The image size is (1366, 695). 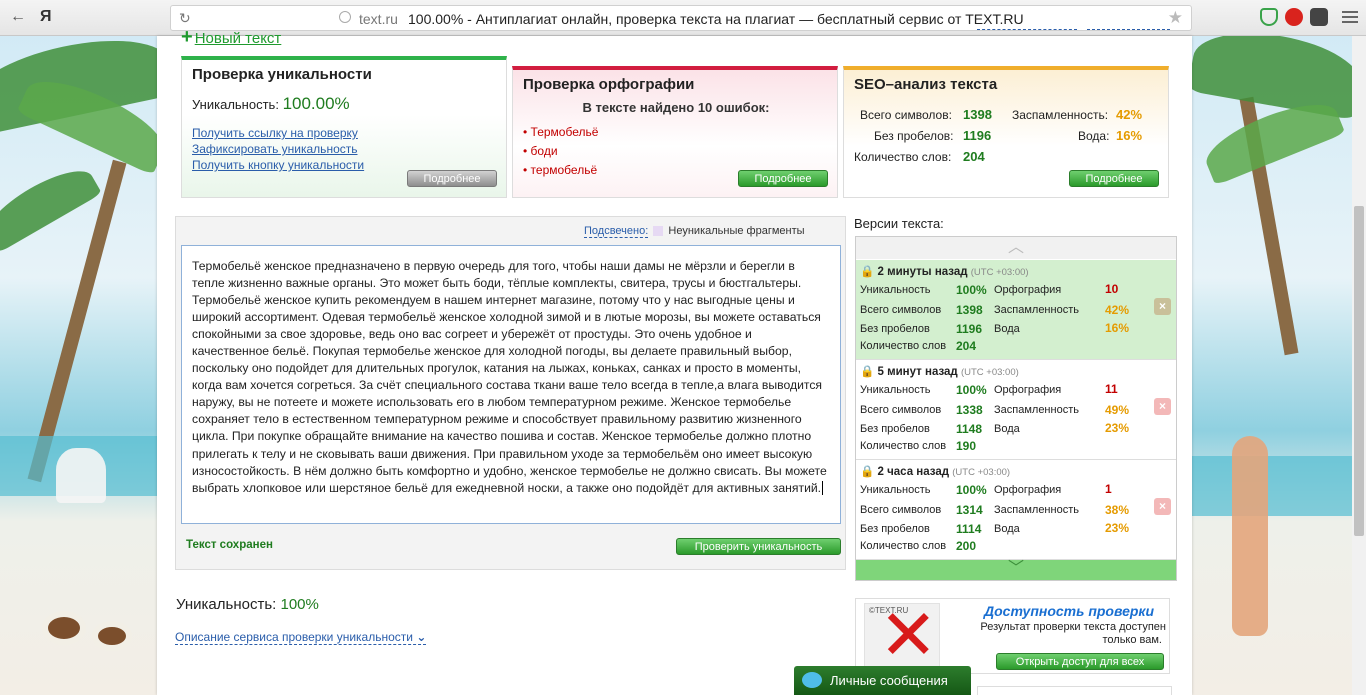 I want to click on browser-menu-icon, so click(x=1350, y=17).